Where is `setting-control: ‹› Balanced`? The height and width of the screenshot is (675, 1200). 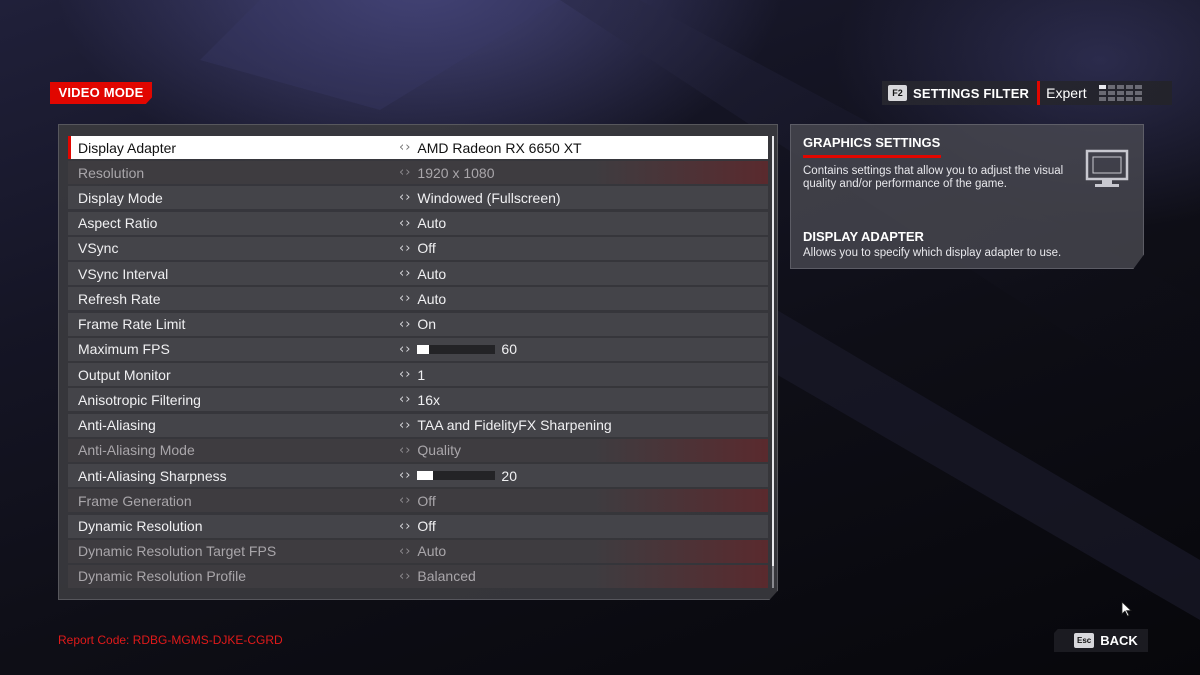
setting-control: ‹› Balanced is located at coordinates (437, 576).